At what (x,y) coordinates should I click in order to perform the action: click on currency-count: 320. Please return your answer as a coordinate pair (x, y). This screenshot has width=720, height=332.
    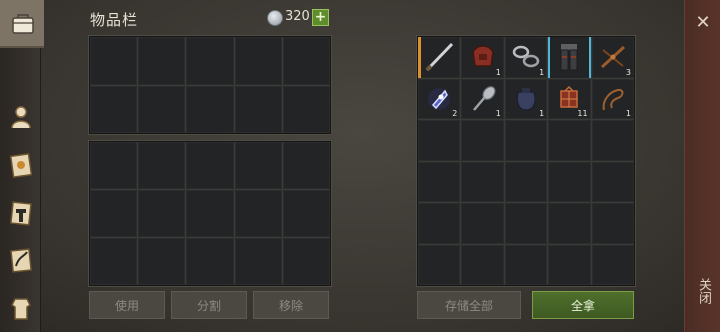
    Looking at the image, I should click on (297, 16).